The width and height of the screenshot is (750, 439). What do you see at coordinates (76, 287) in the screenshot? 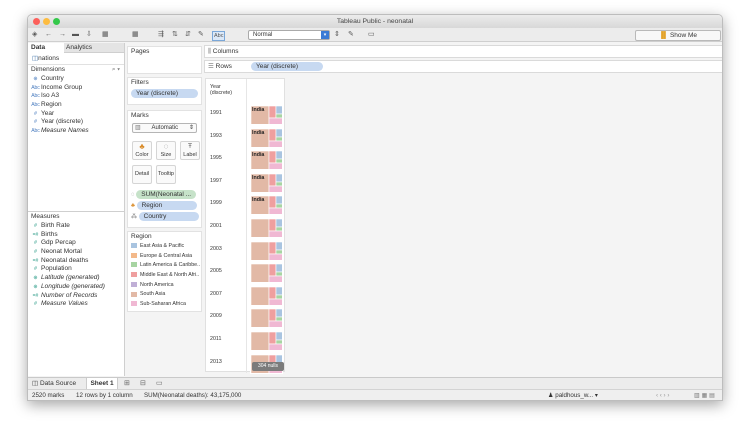
I see `measures-field: ⊕ Longitude (generated)` at bounding box center [76, 287].